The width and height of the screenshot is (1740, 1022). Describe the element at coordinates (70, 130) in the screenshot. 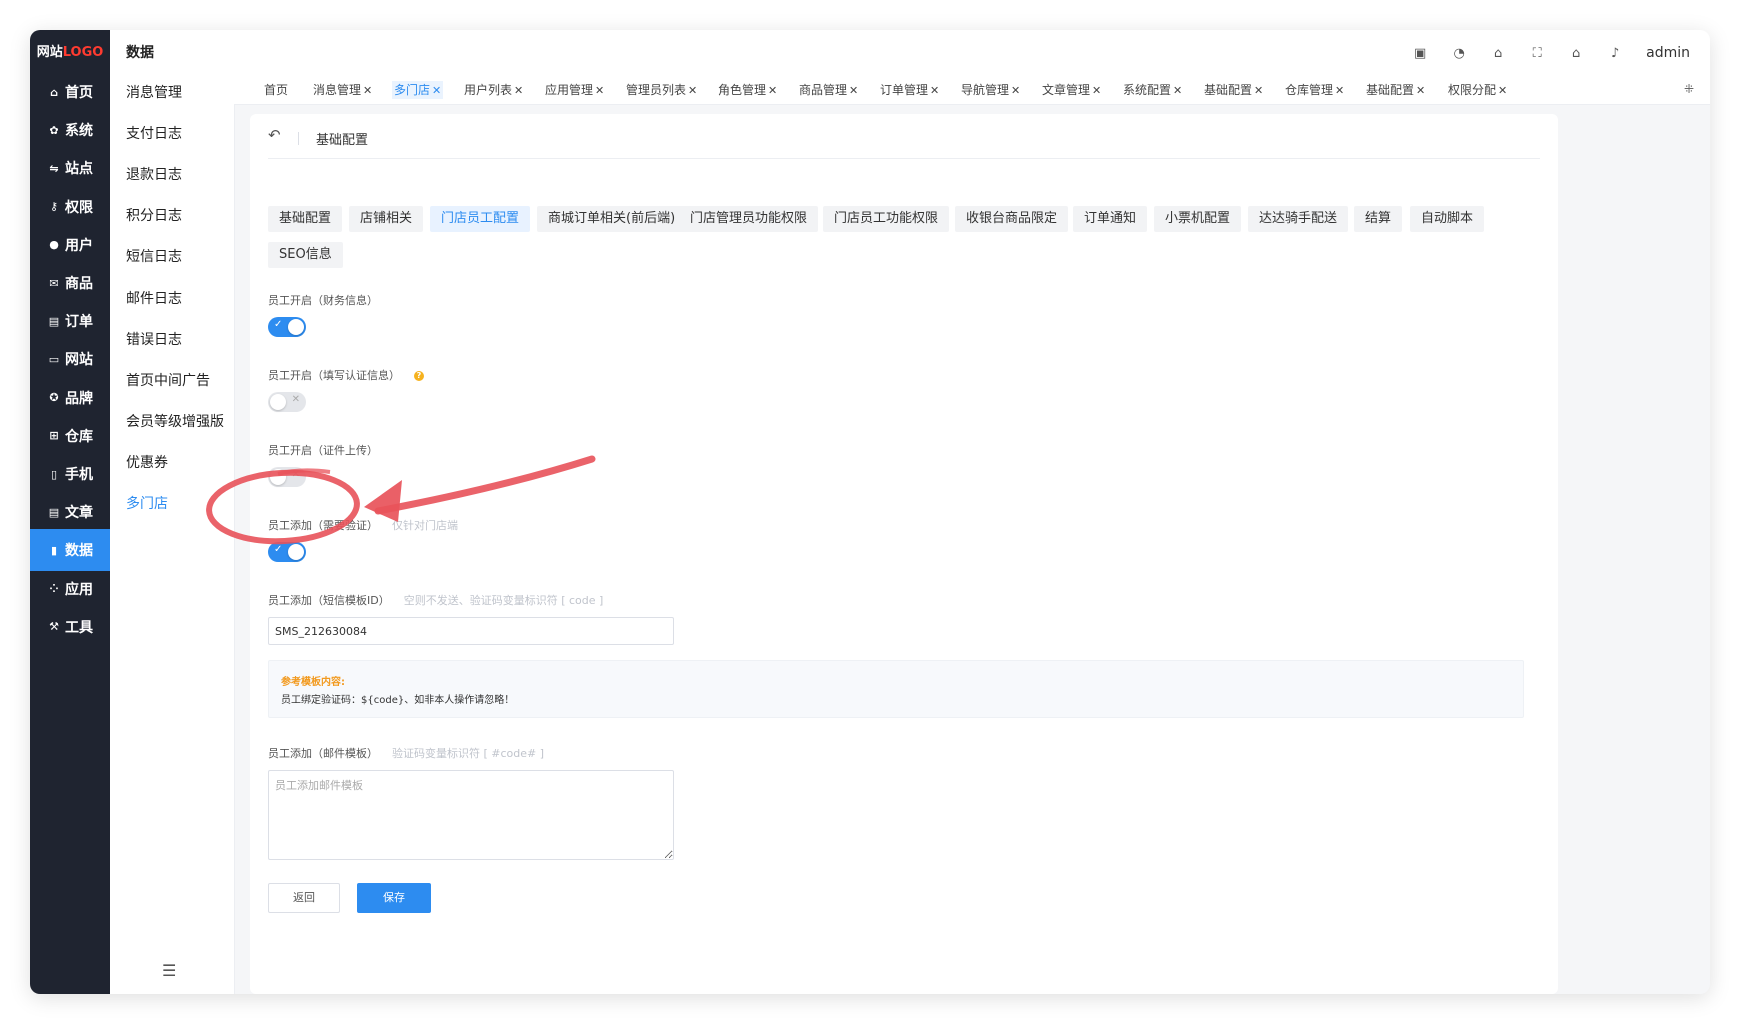

I see `rail-item-1: ✿ 系统` at that location.